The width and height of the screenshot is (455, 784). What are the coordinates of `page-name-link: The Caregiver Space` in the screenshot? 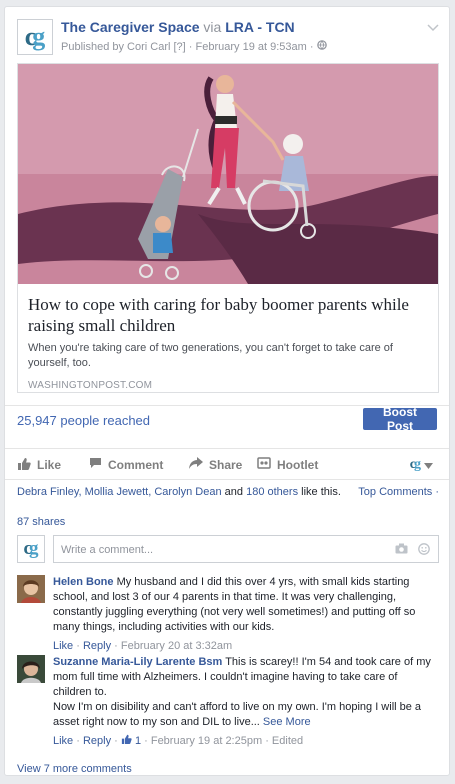 It's located at (130, 27).